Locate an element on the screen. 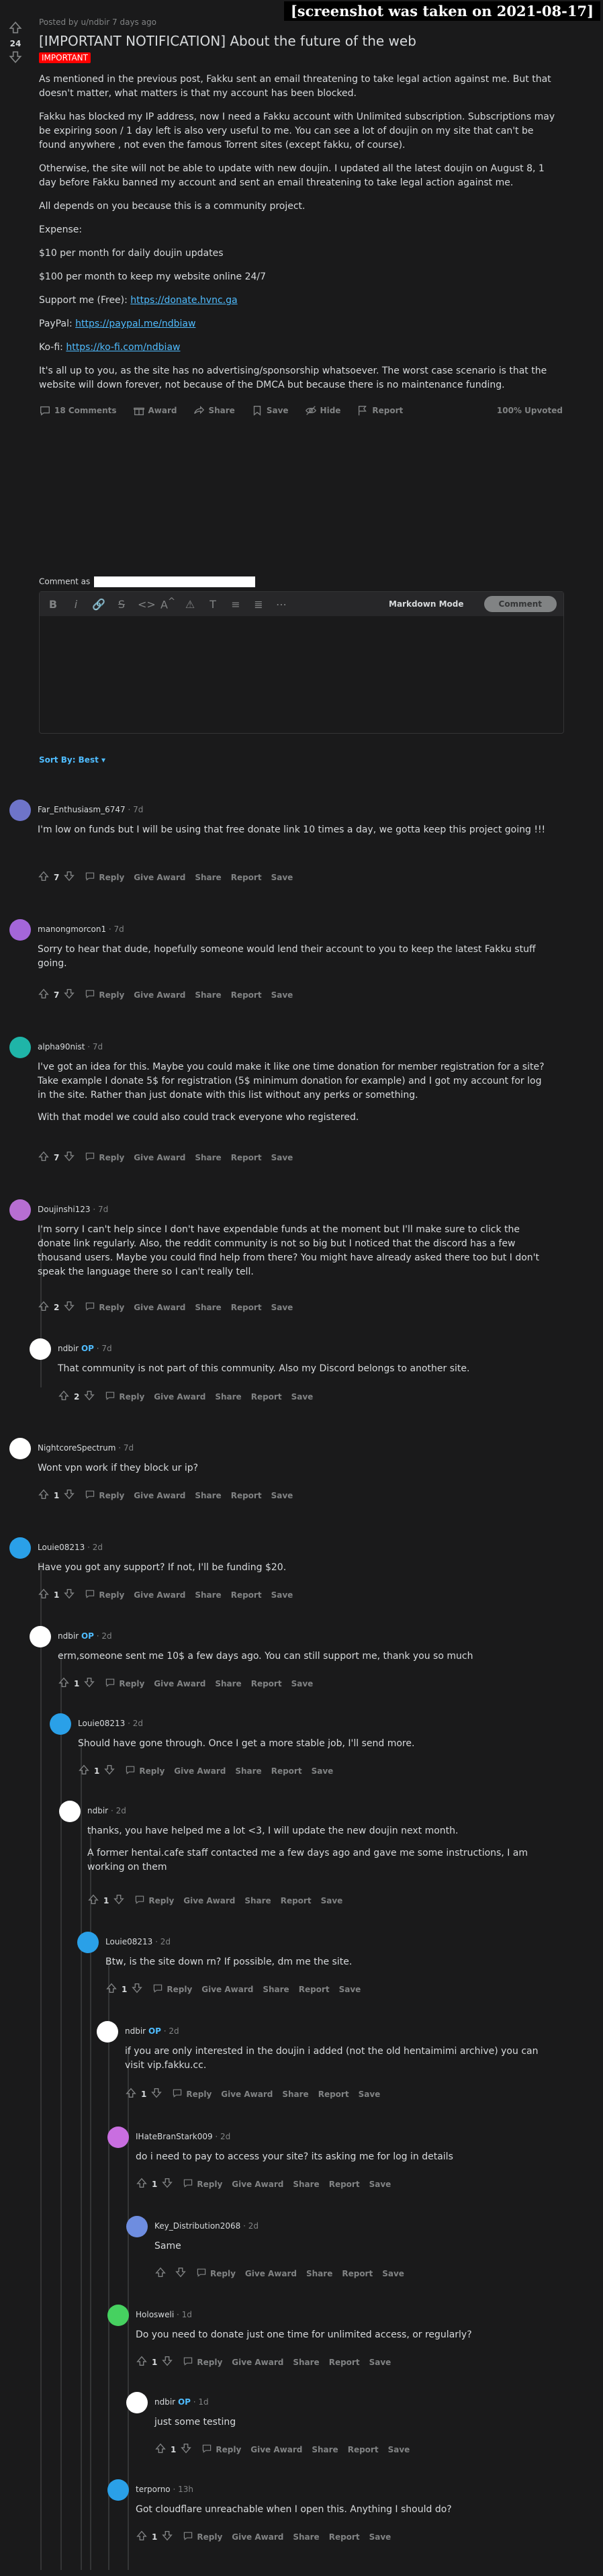  italic-icon: i is located at coordinates (76, 604).